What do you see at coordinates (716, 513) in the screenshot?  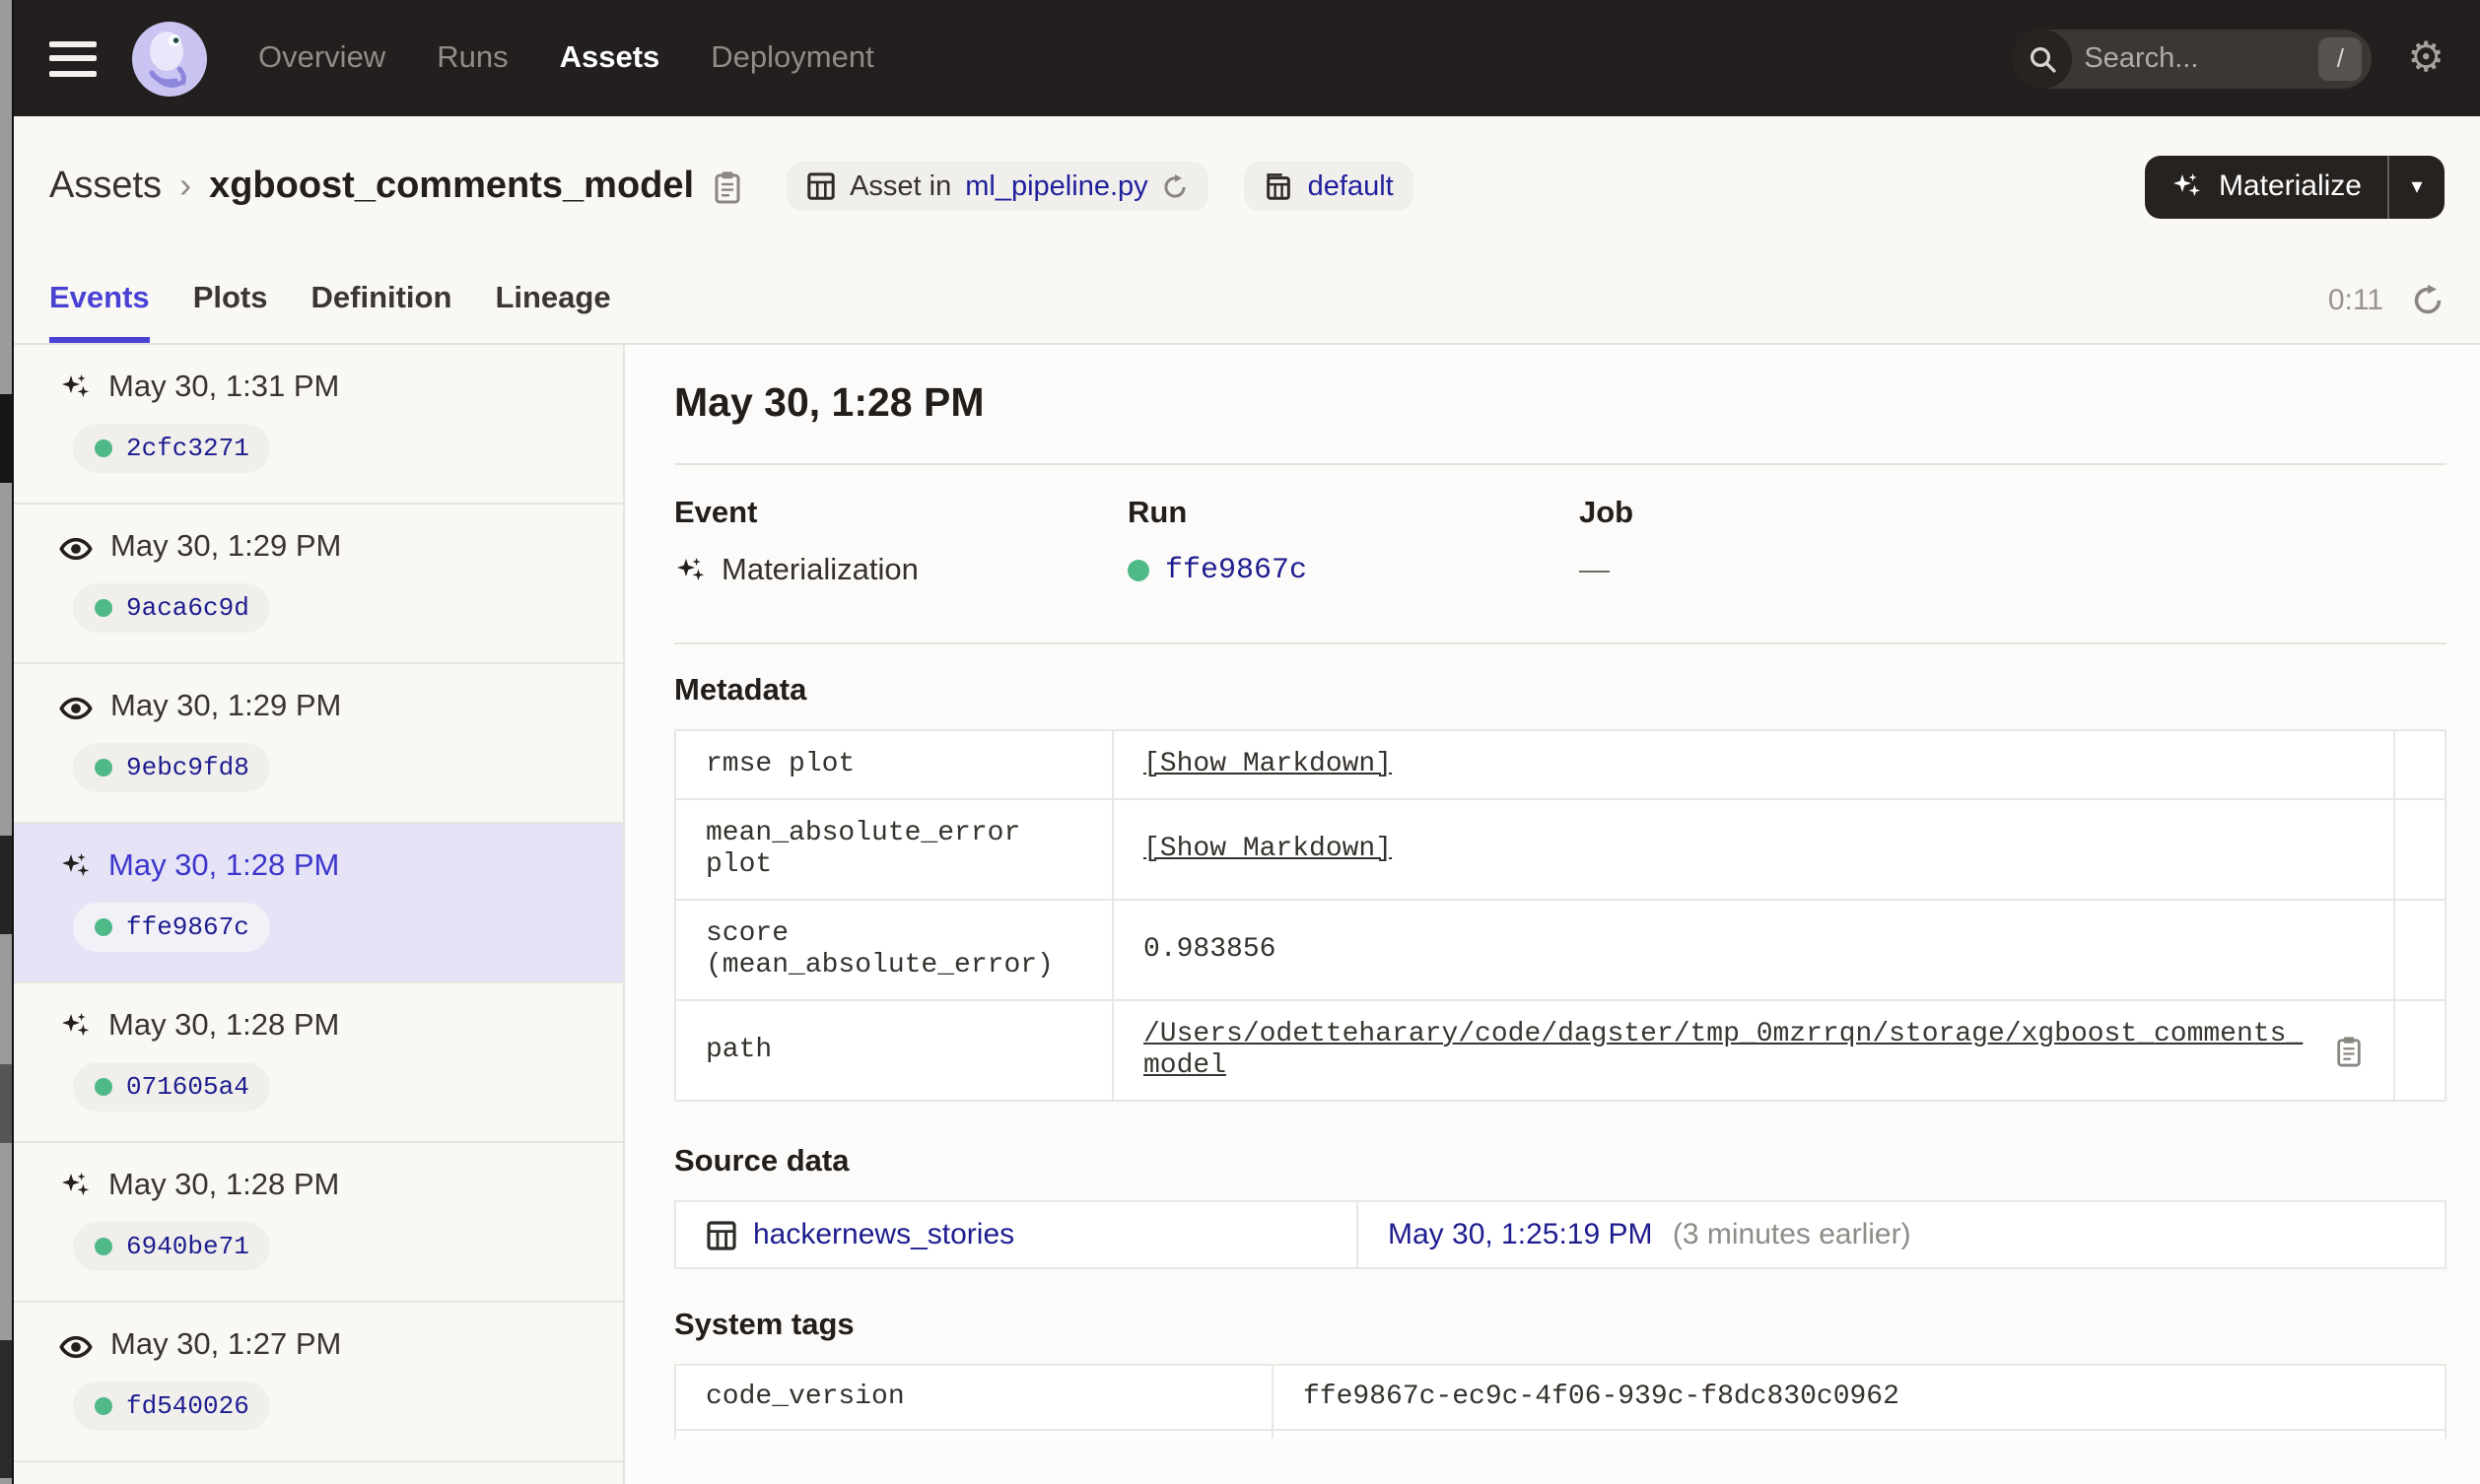 I see `event-column-label: Event` at bounding box center [716, 513].